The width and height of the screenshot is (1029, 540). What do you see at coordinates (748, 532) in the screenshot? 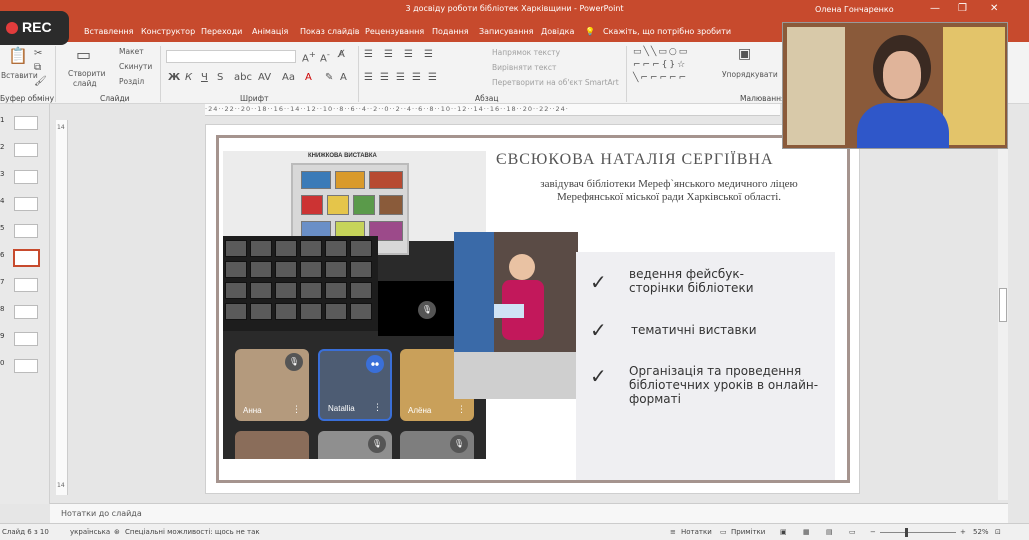
I see `comments-button: Примітки` at bounding box center [748, 532].